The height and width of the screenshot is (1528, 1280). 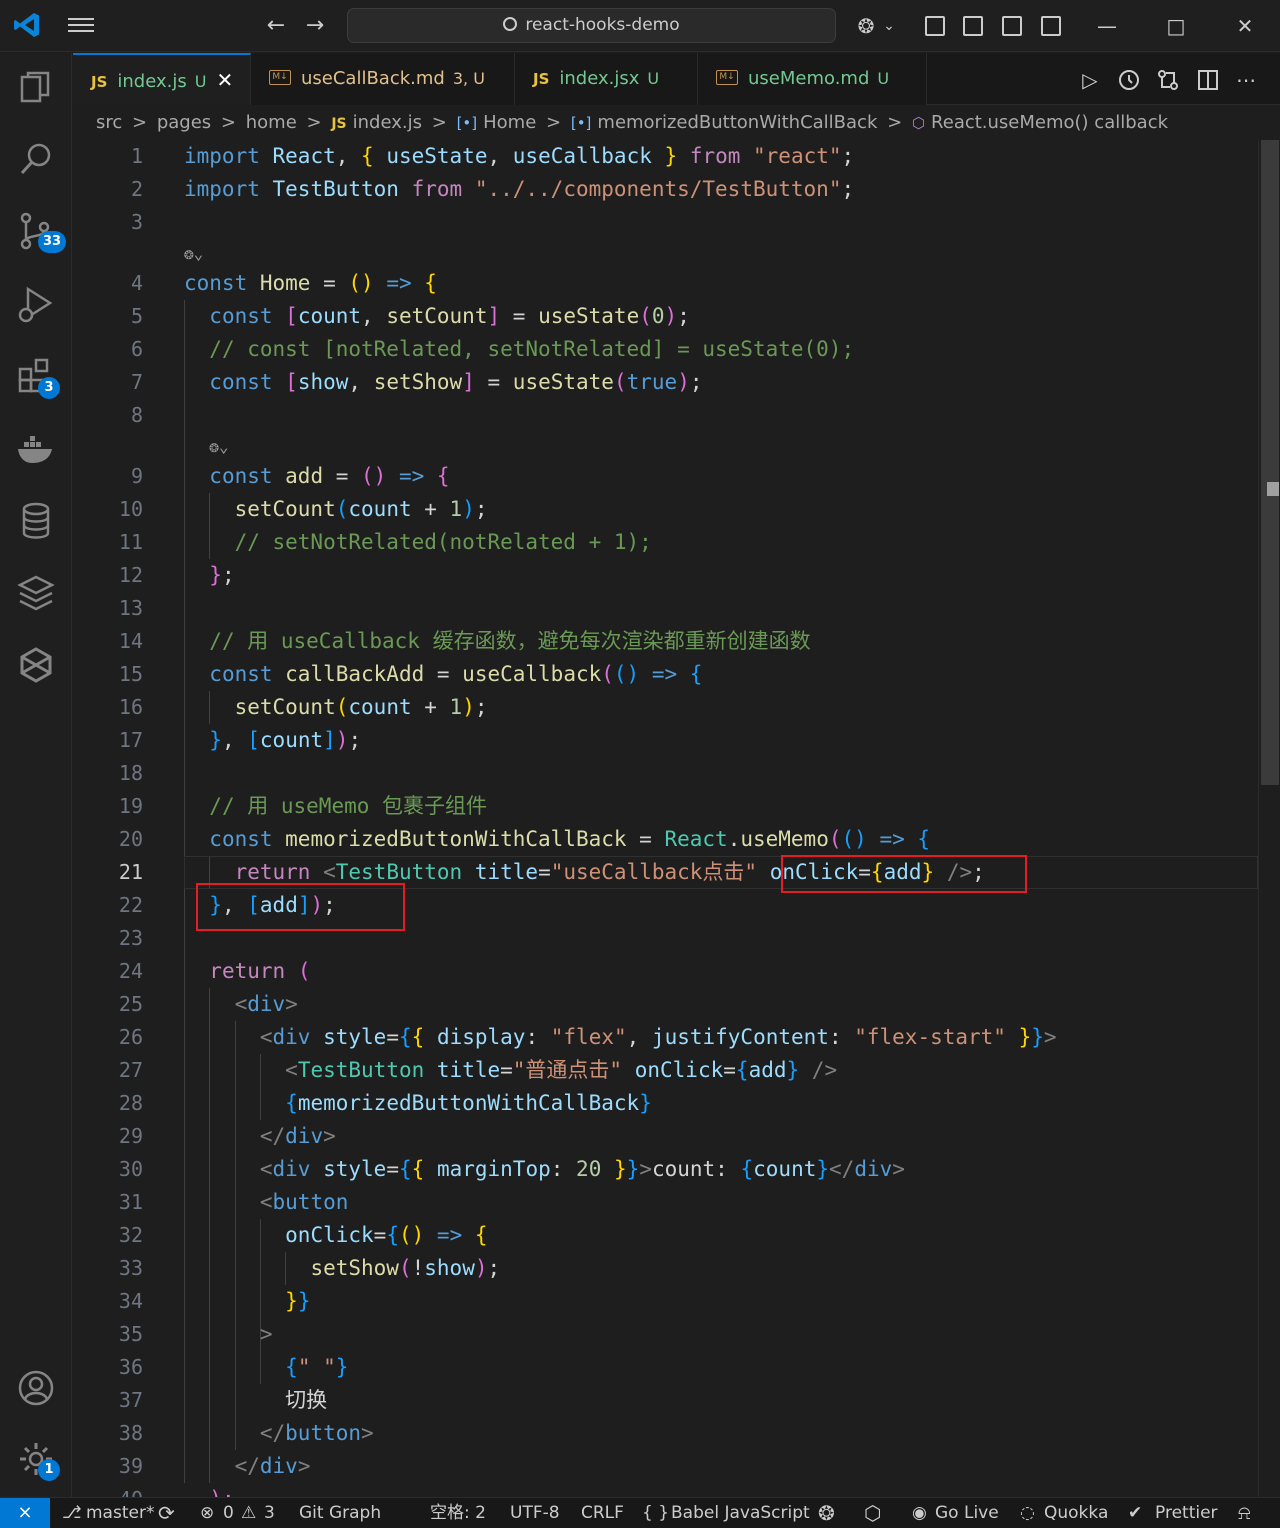 I want to click on code-line: 31 <button, so click(x=665, y=1202).